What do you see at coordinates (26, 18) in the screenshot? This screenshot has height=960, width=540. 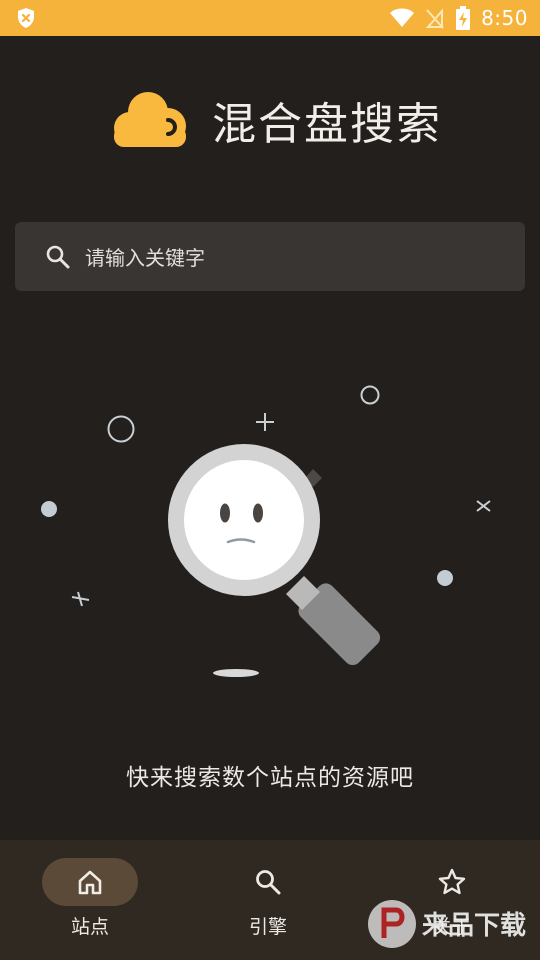 I see `shield-x-icon` at bounding box center [26, 18].